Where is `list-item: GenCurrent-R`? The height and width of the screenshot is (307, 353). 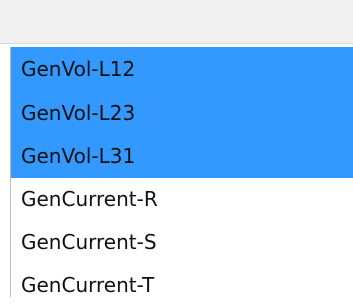 list-item: GenCurrent-R is located at coordinates (182, 199).